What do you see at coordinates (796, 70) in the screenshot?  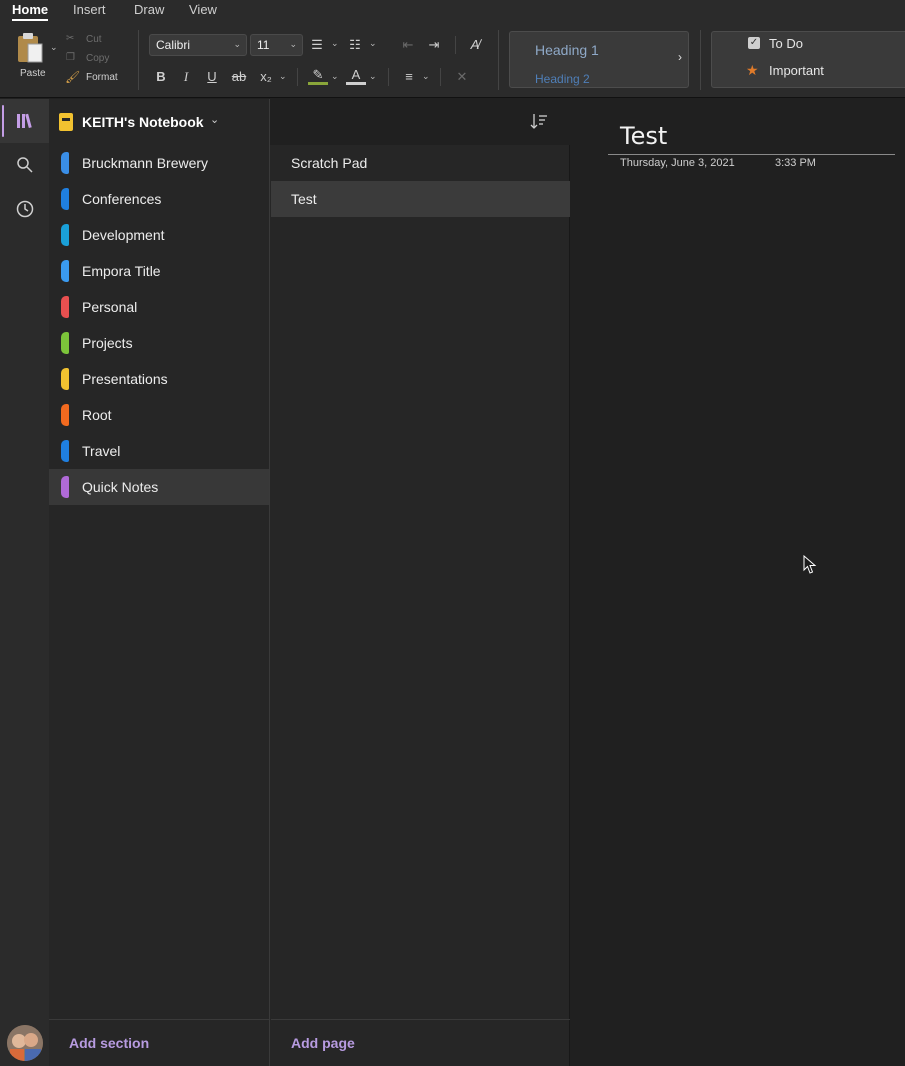 I see `tag-important: Important` at bounding box center [796, 70].